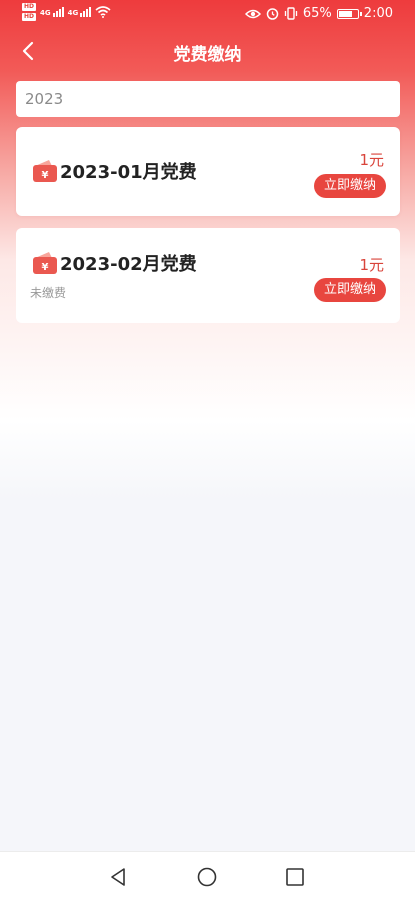  Describe the element at coordinates (272, 14) in the screenshot. I see `alarm-icon` at that location.